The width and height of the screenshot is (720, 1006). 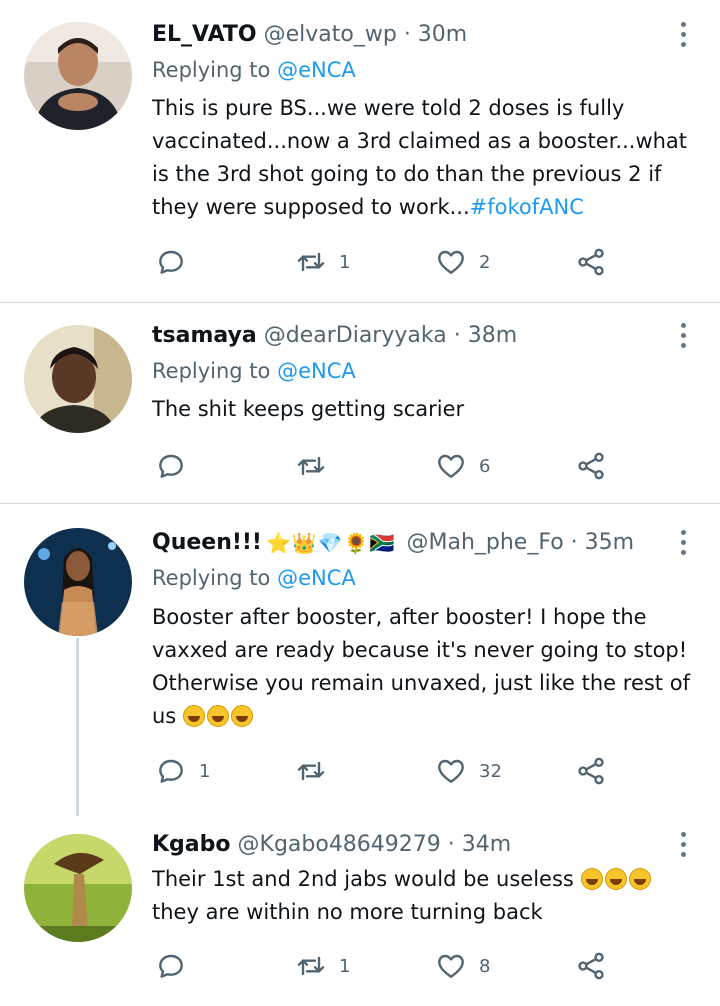 I want to click on like-count: 32, so click(x=490, y=771).